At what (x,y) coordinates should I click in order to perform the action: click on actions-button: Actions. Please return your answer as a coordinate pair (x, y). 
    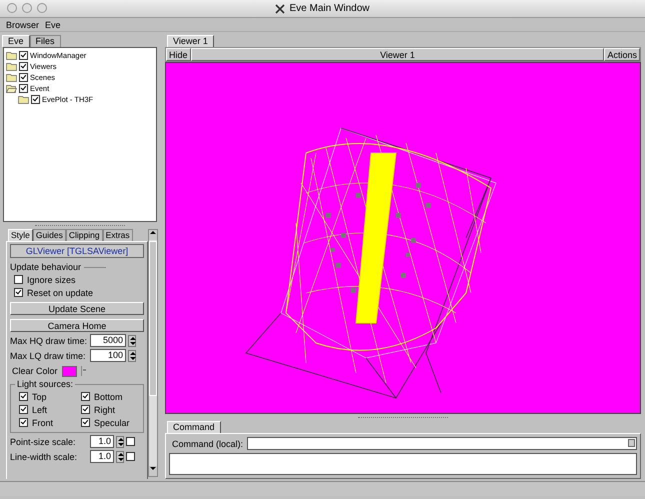
    Looking at the image, I should click on (622, 54).